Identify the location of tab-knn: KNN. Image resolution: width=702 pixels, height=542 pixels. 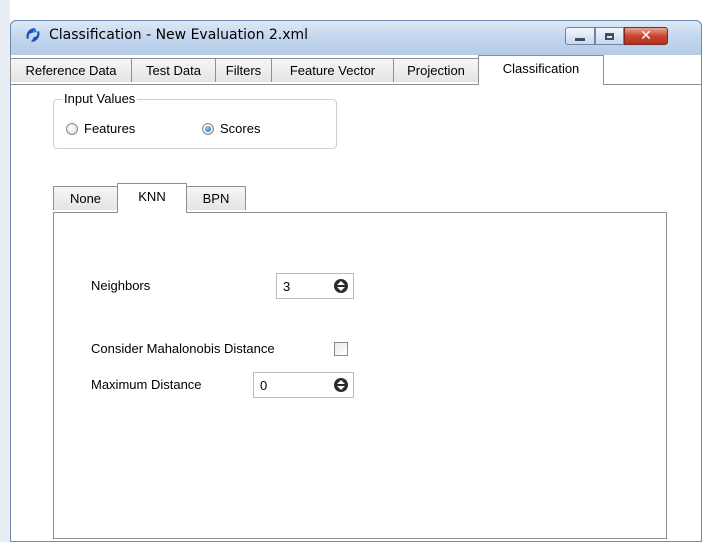
(152, 198).